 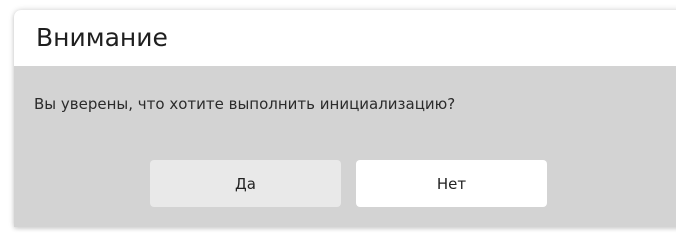 I want to click on no-button: Нет, so click(x=451, y=183).